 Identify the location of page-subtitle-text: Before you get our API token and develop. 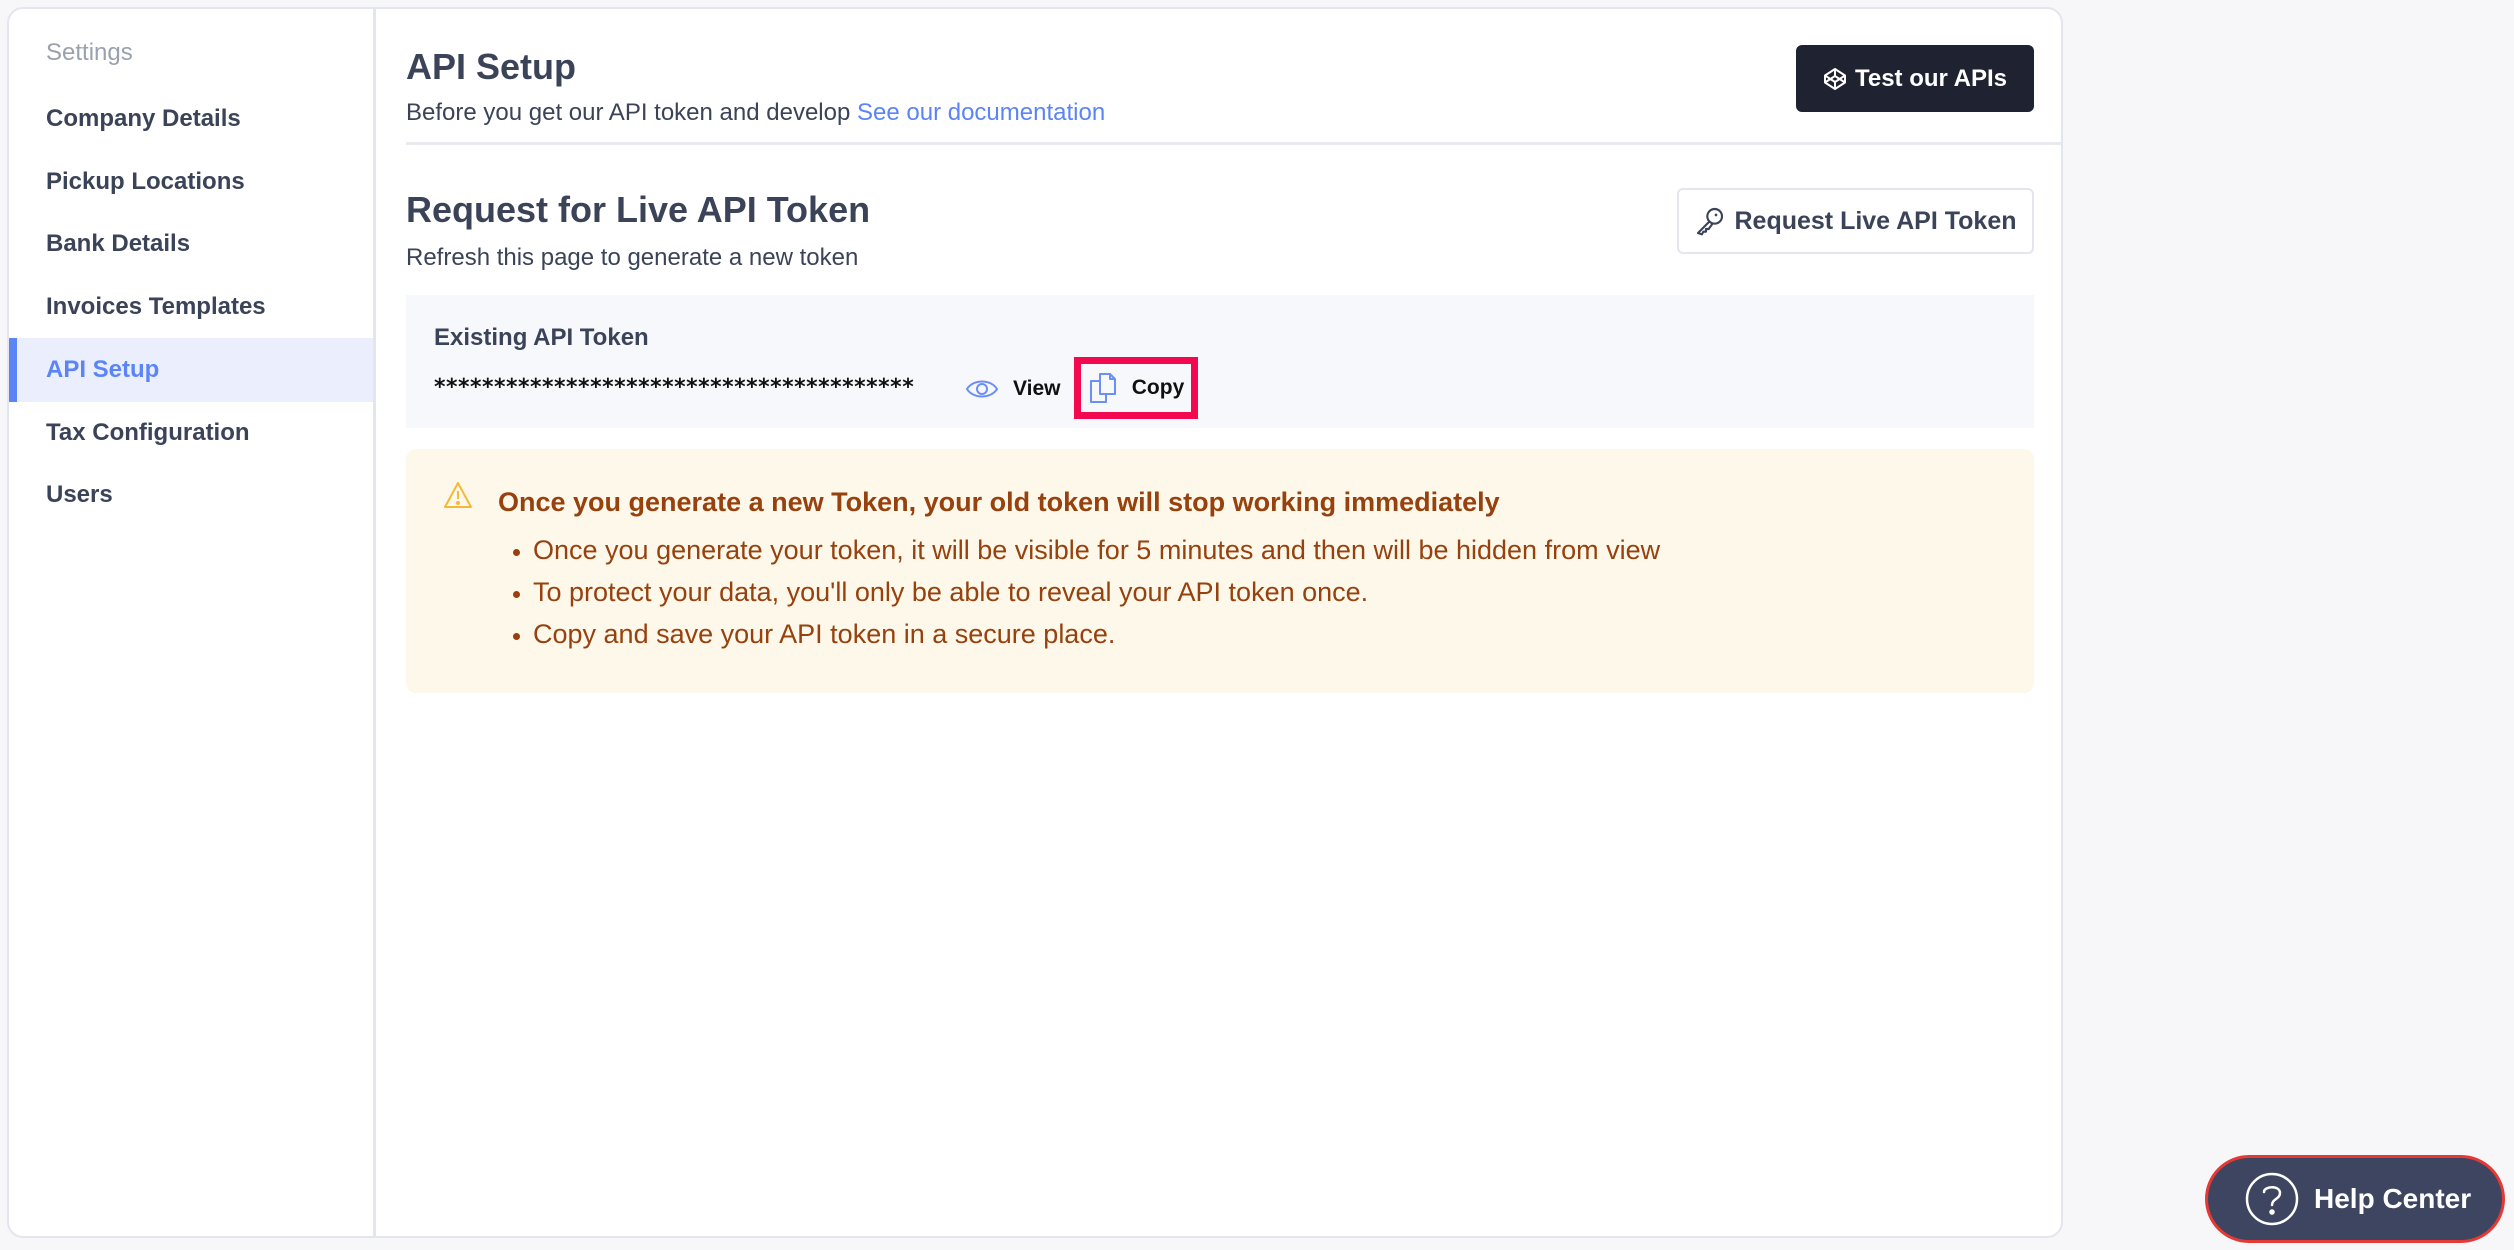
(628, 112).